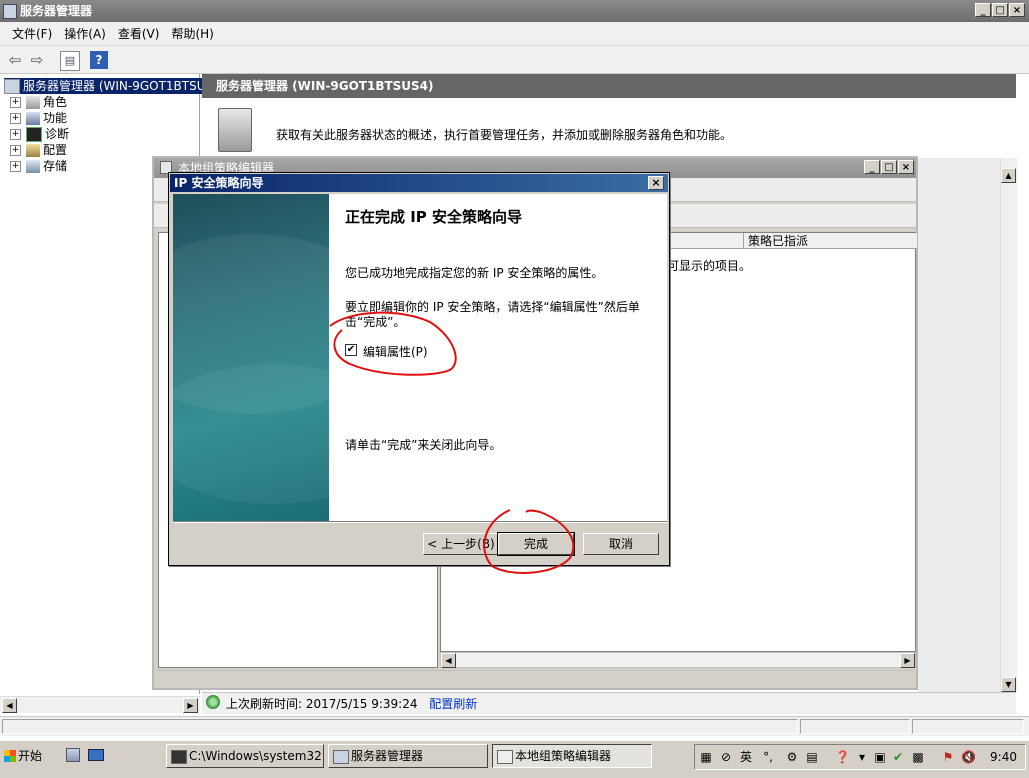  Describe the element at coordinates (514, 11) in the screenshot. I see `server-manager-titlebar: 服务器管理器 _ □ ×` at that location.